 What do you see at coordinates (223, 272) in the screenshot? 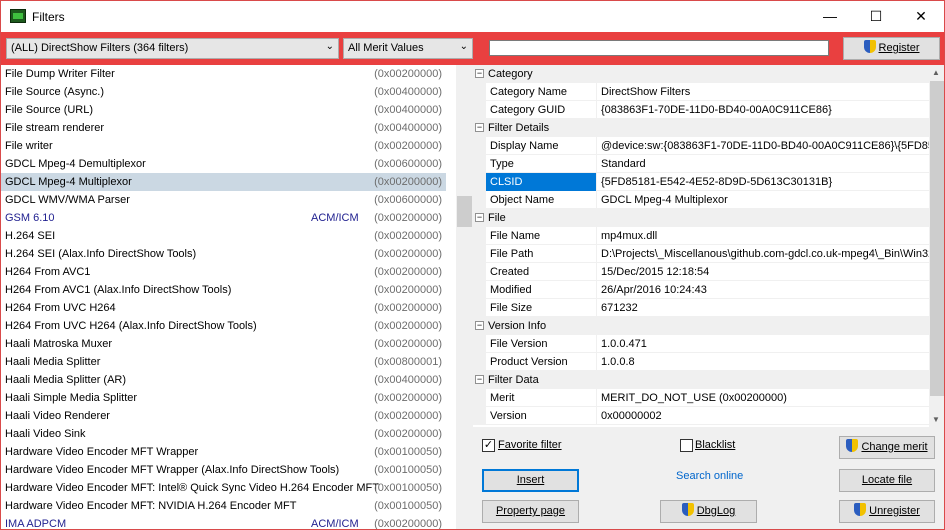
I see `filter-list-item: H264 From AVC1 (0x00200000)` at bounding box center [223, 272].